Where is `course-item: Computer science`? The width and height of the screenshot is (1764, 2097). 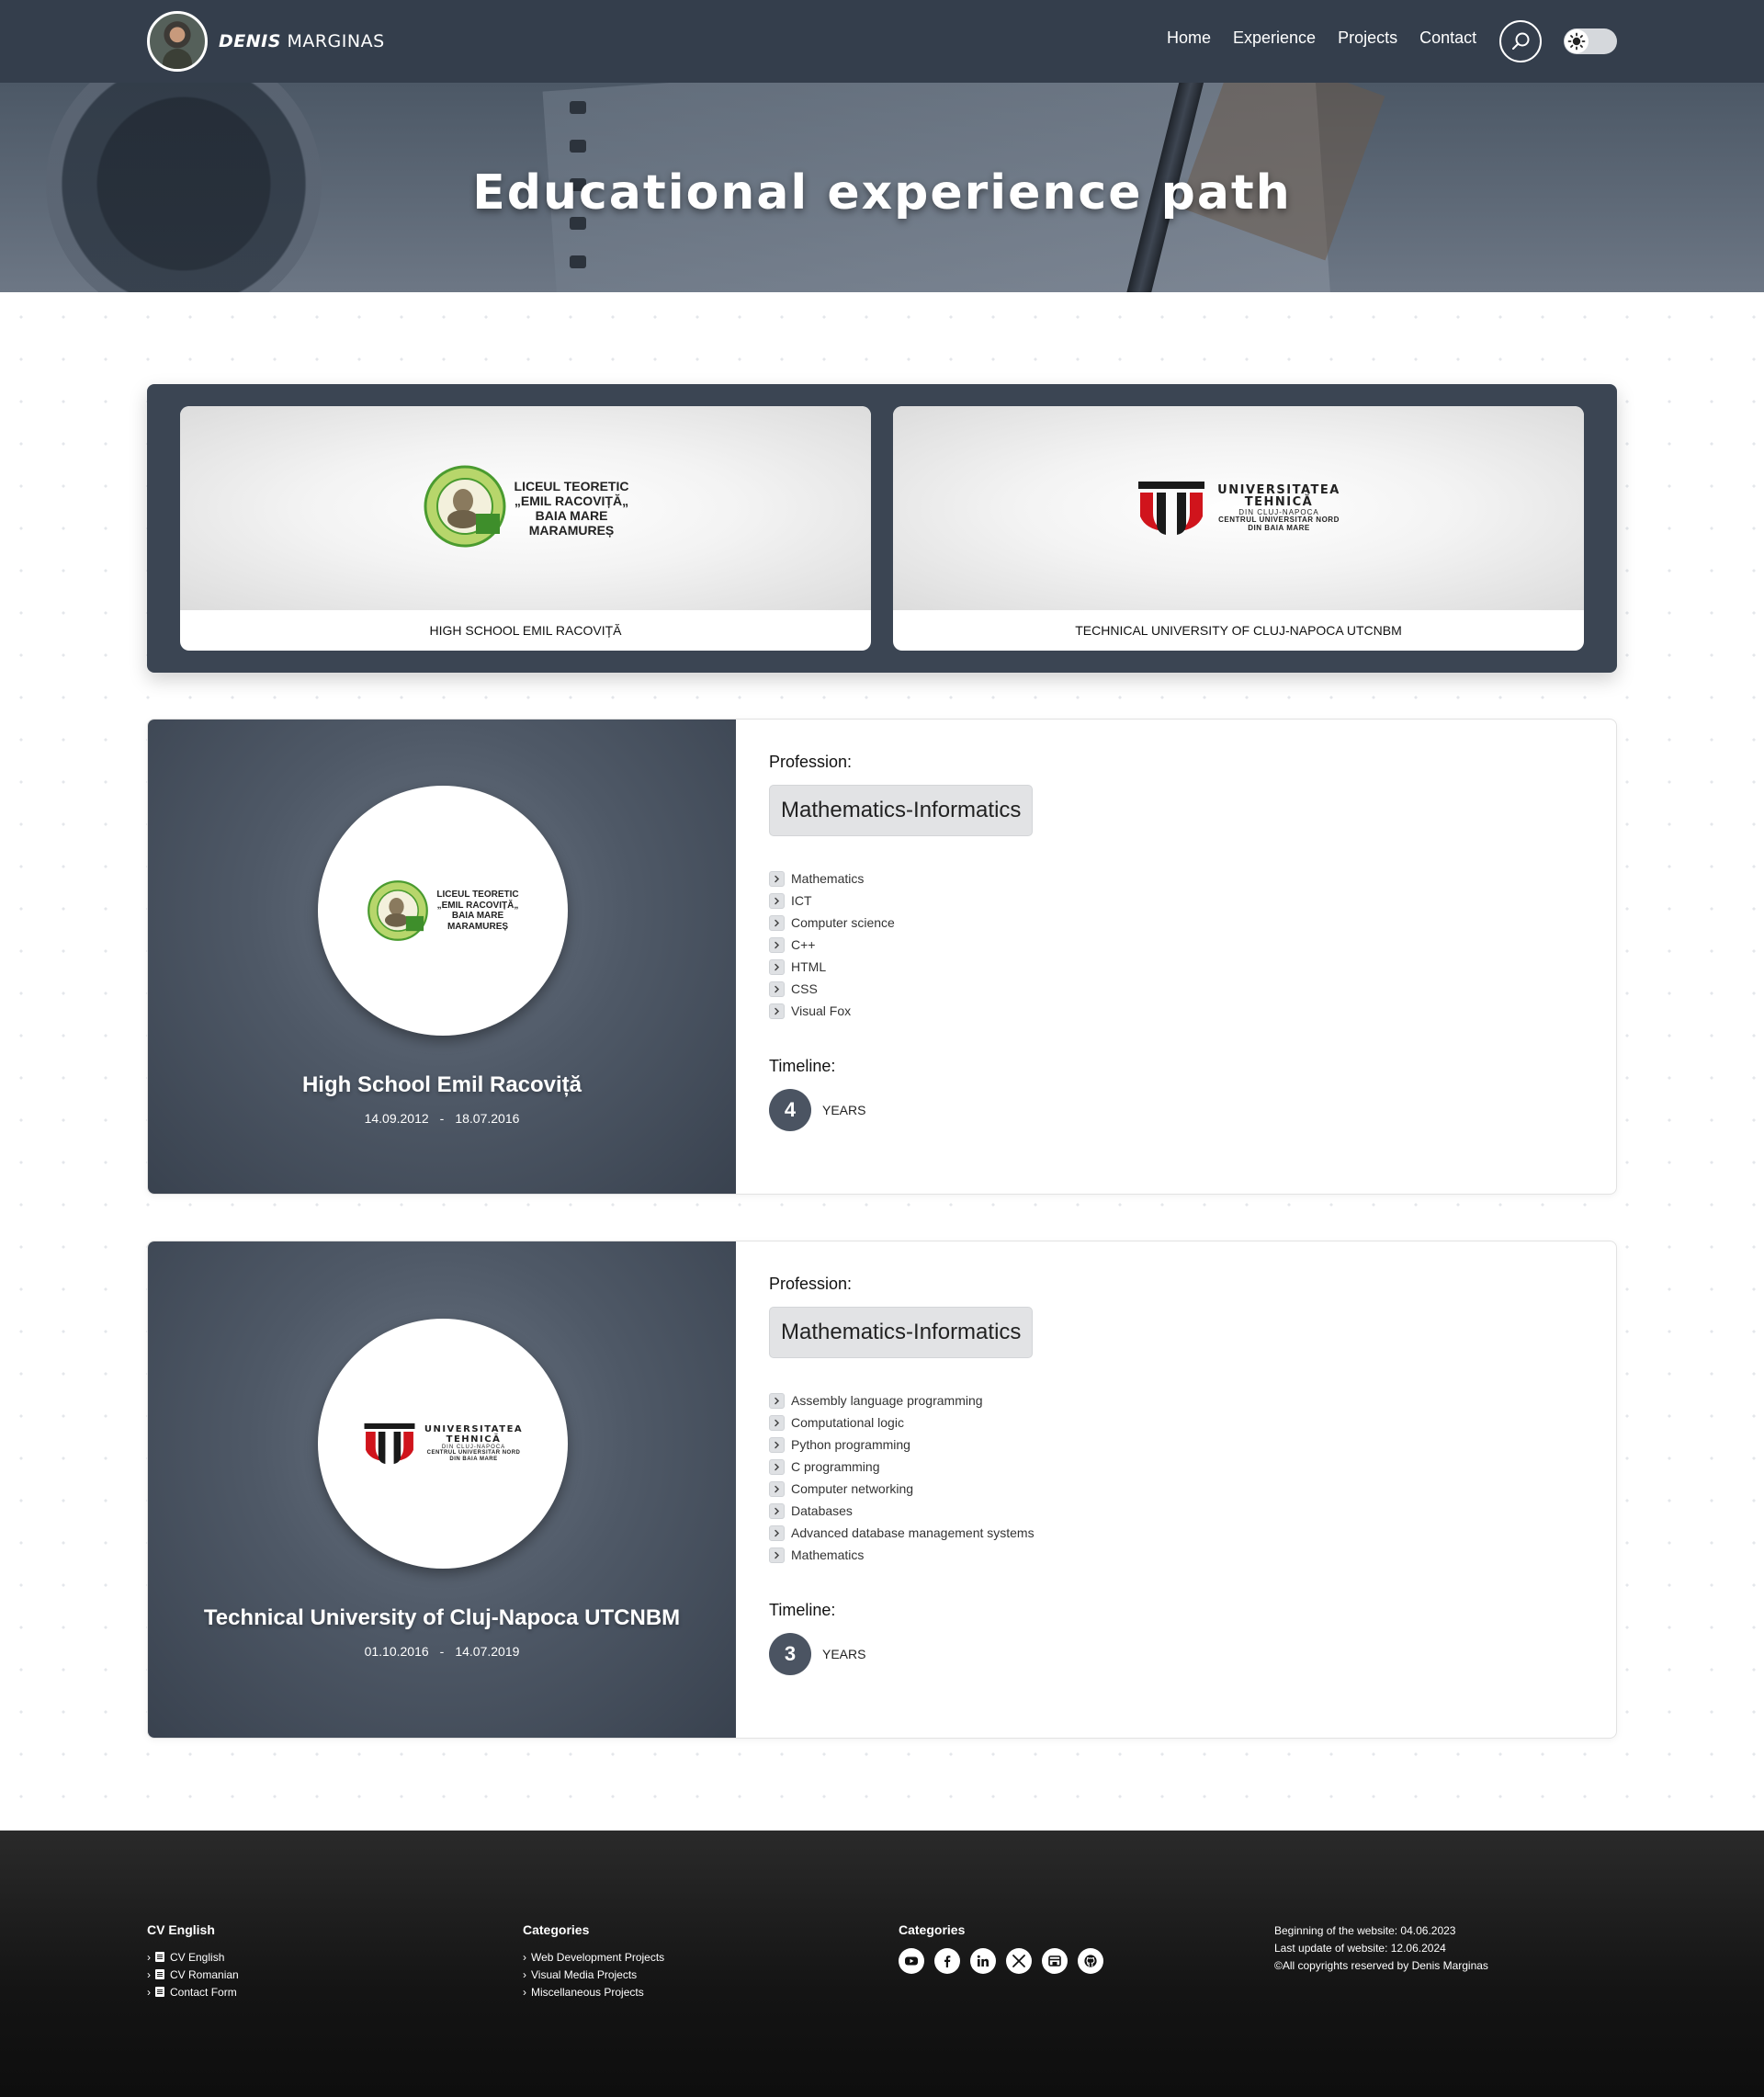
course-item: Computer science is located at coordinates (1179, 923).